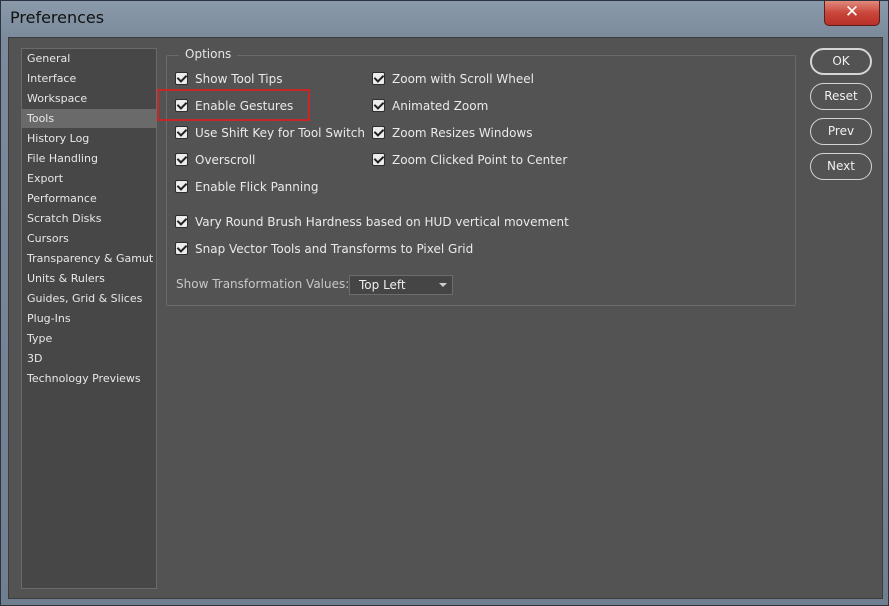 This screenshot has width=889, height=606. What do you see at coordinates (382, 285) in the screenshot?
I see `select-value: Top Left` at bounding box center [382, 285].